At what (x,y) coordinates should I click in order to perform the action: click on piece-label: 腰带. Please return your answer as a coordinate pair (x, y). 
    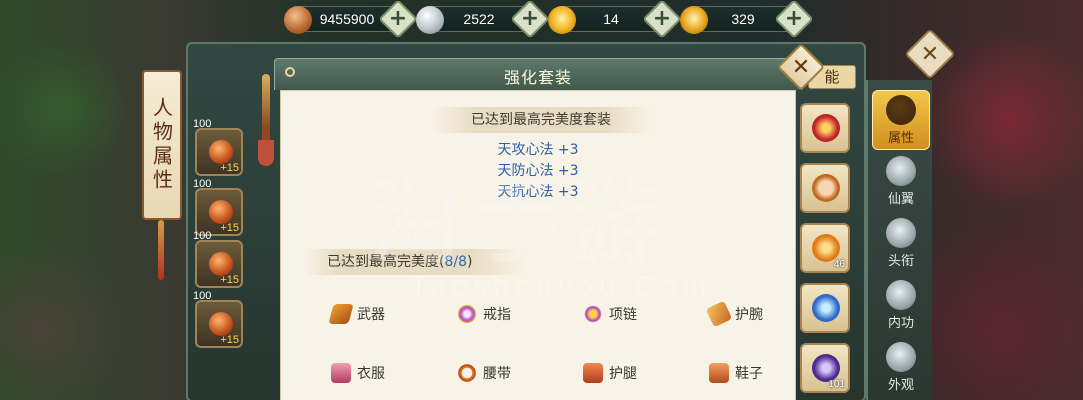
    Looking at the image, I should click on (497, 374).